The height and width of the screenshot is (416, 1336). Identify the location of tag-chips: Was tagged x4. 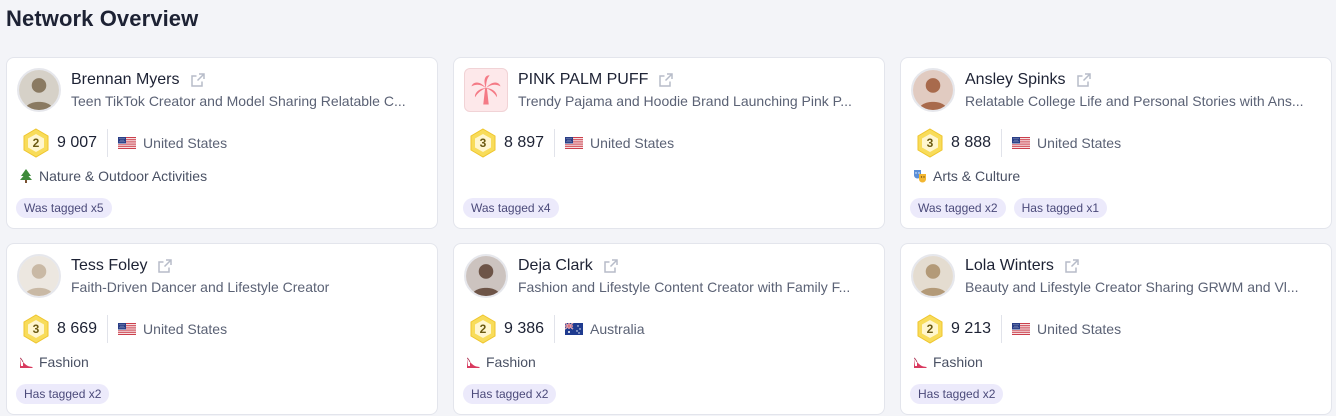
(511, 208).